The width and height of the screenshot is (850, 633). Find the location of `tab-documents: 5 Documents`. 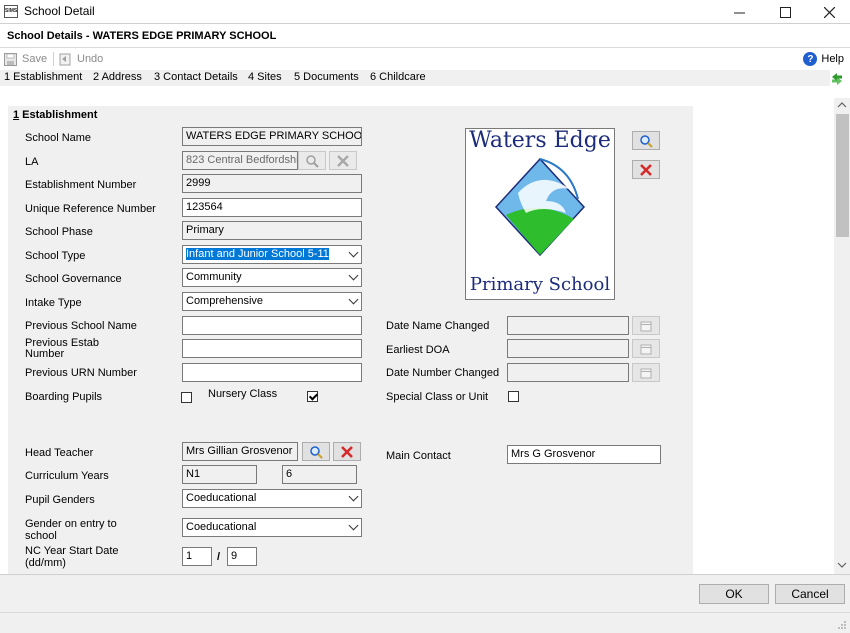

tab-documents: 5 Documents is located at coordinates (326, 77).